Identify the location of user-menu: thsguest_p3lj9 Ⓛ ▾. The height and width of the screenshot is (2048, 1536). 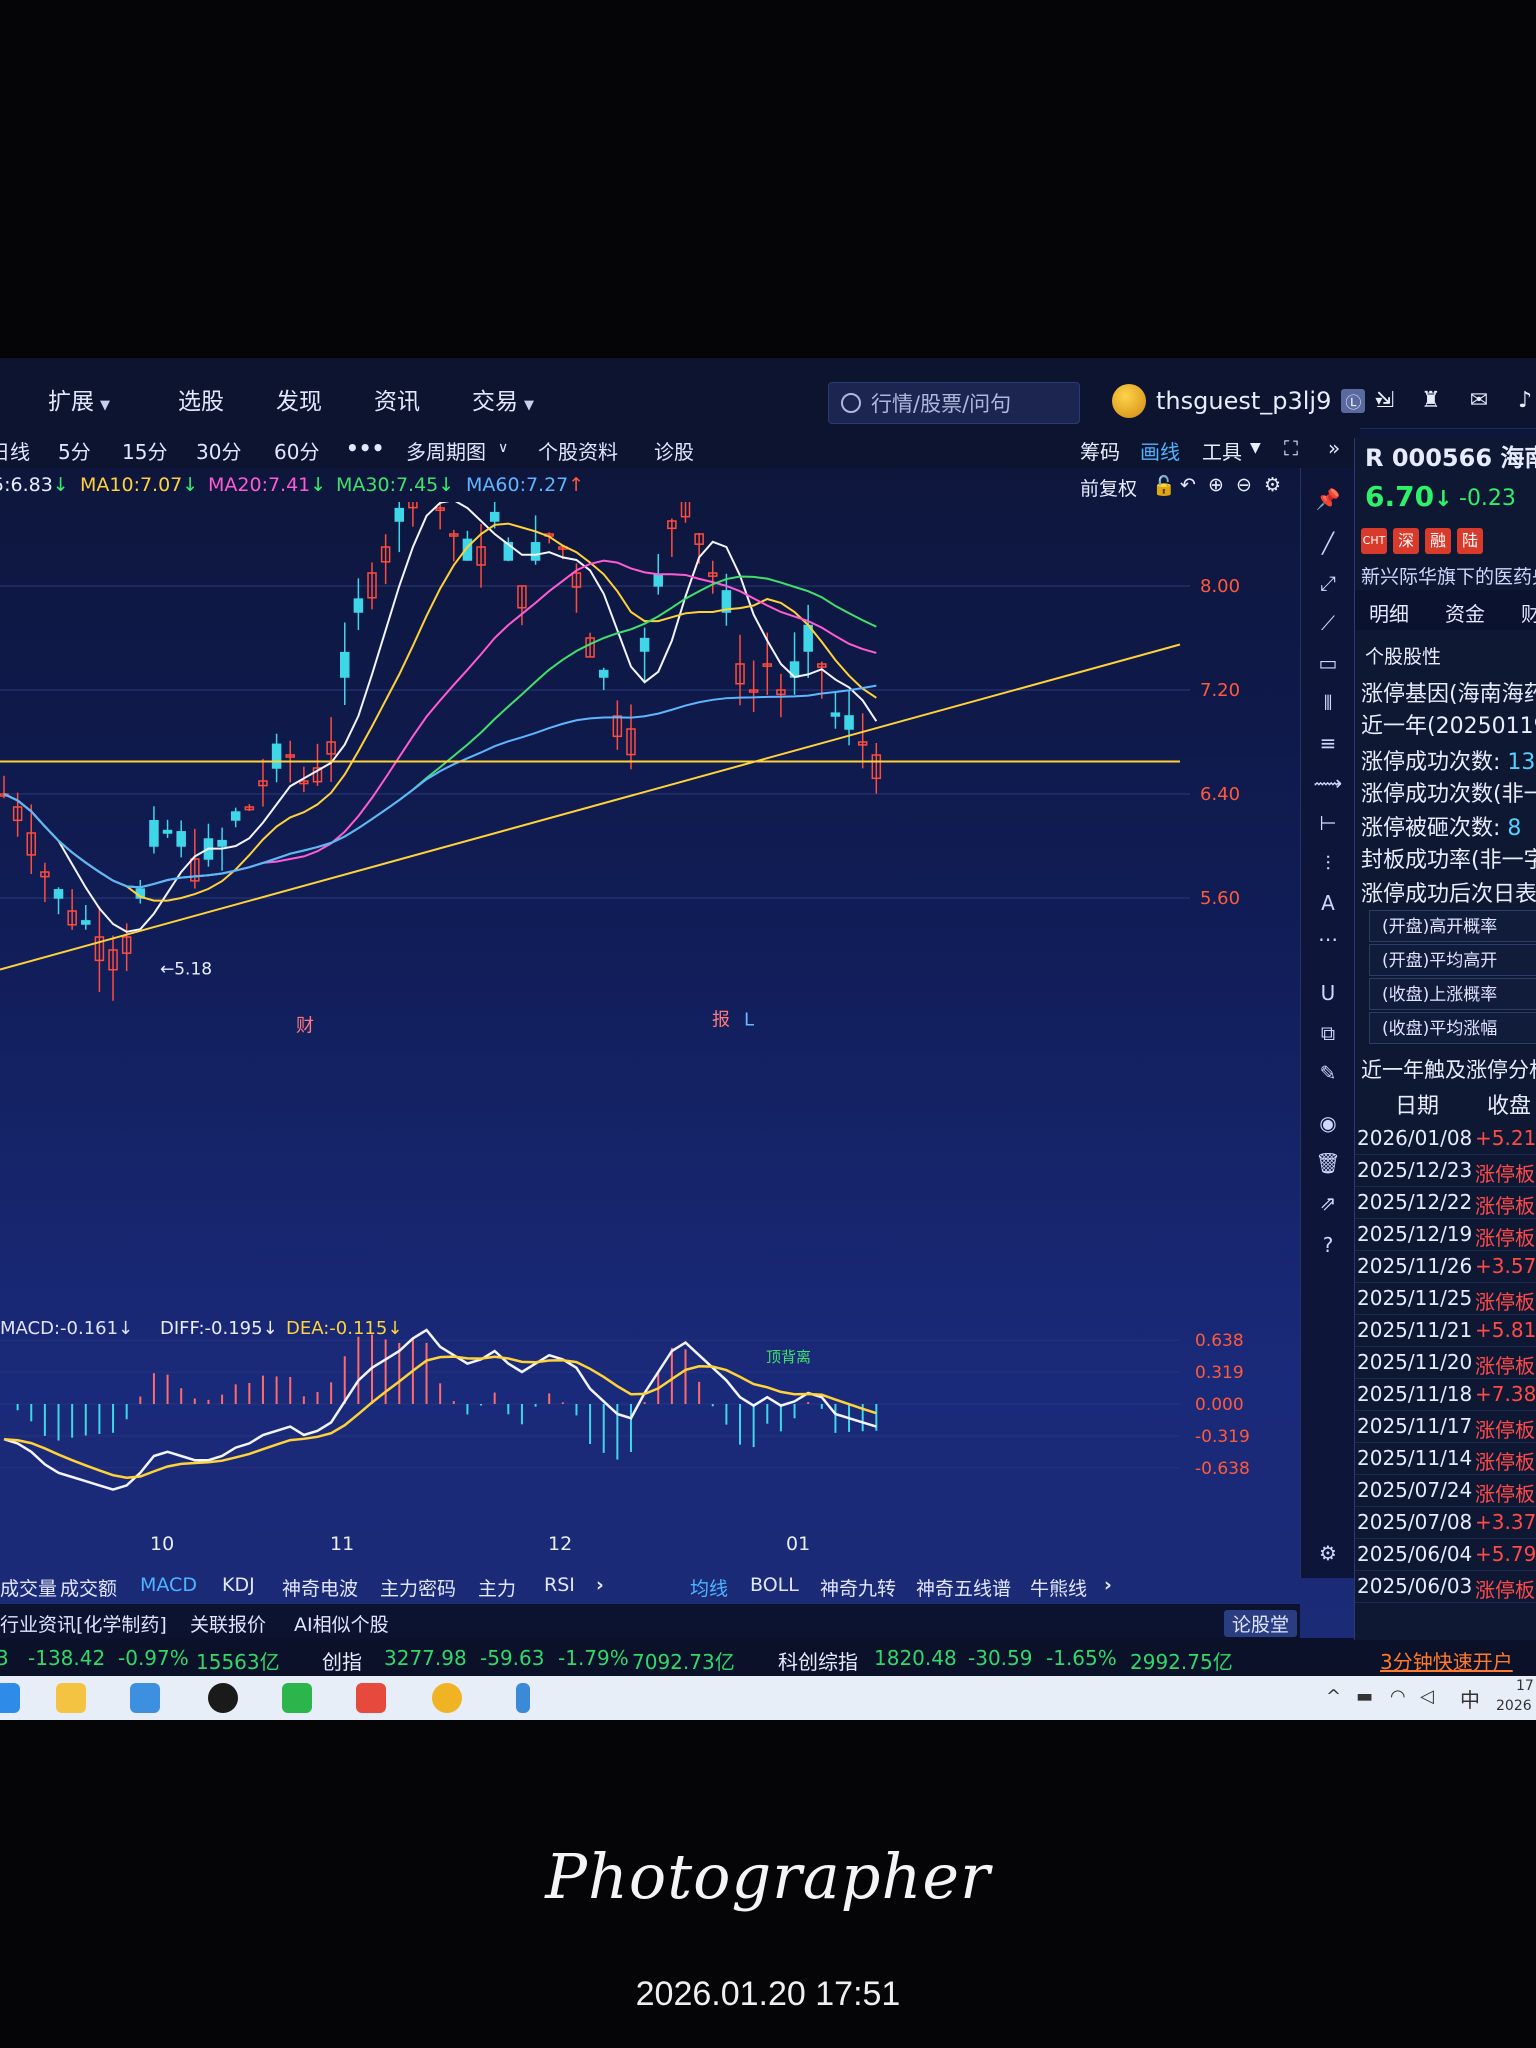
(1247, 401).